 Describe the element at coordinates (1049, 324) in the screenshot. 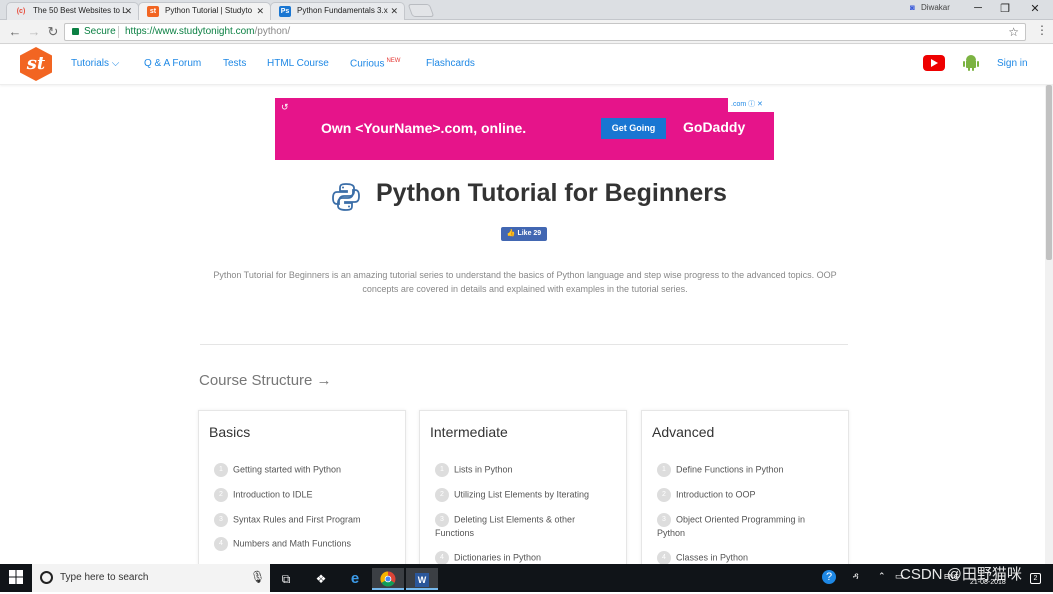

I see `page-scrollbar` at that location.